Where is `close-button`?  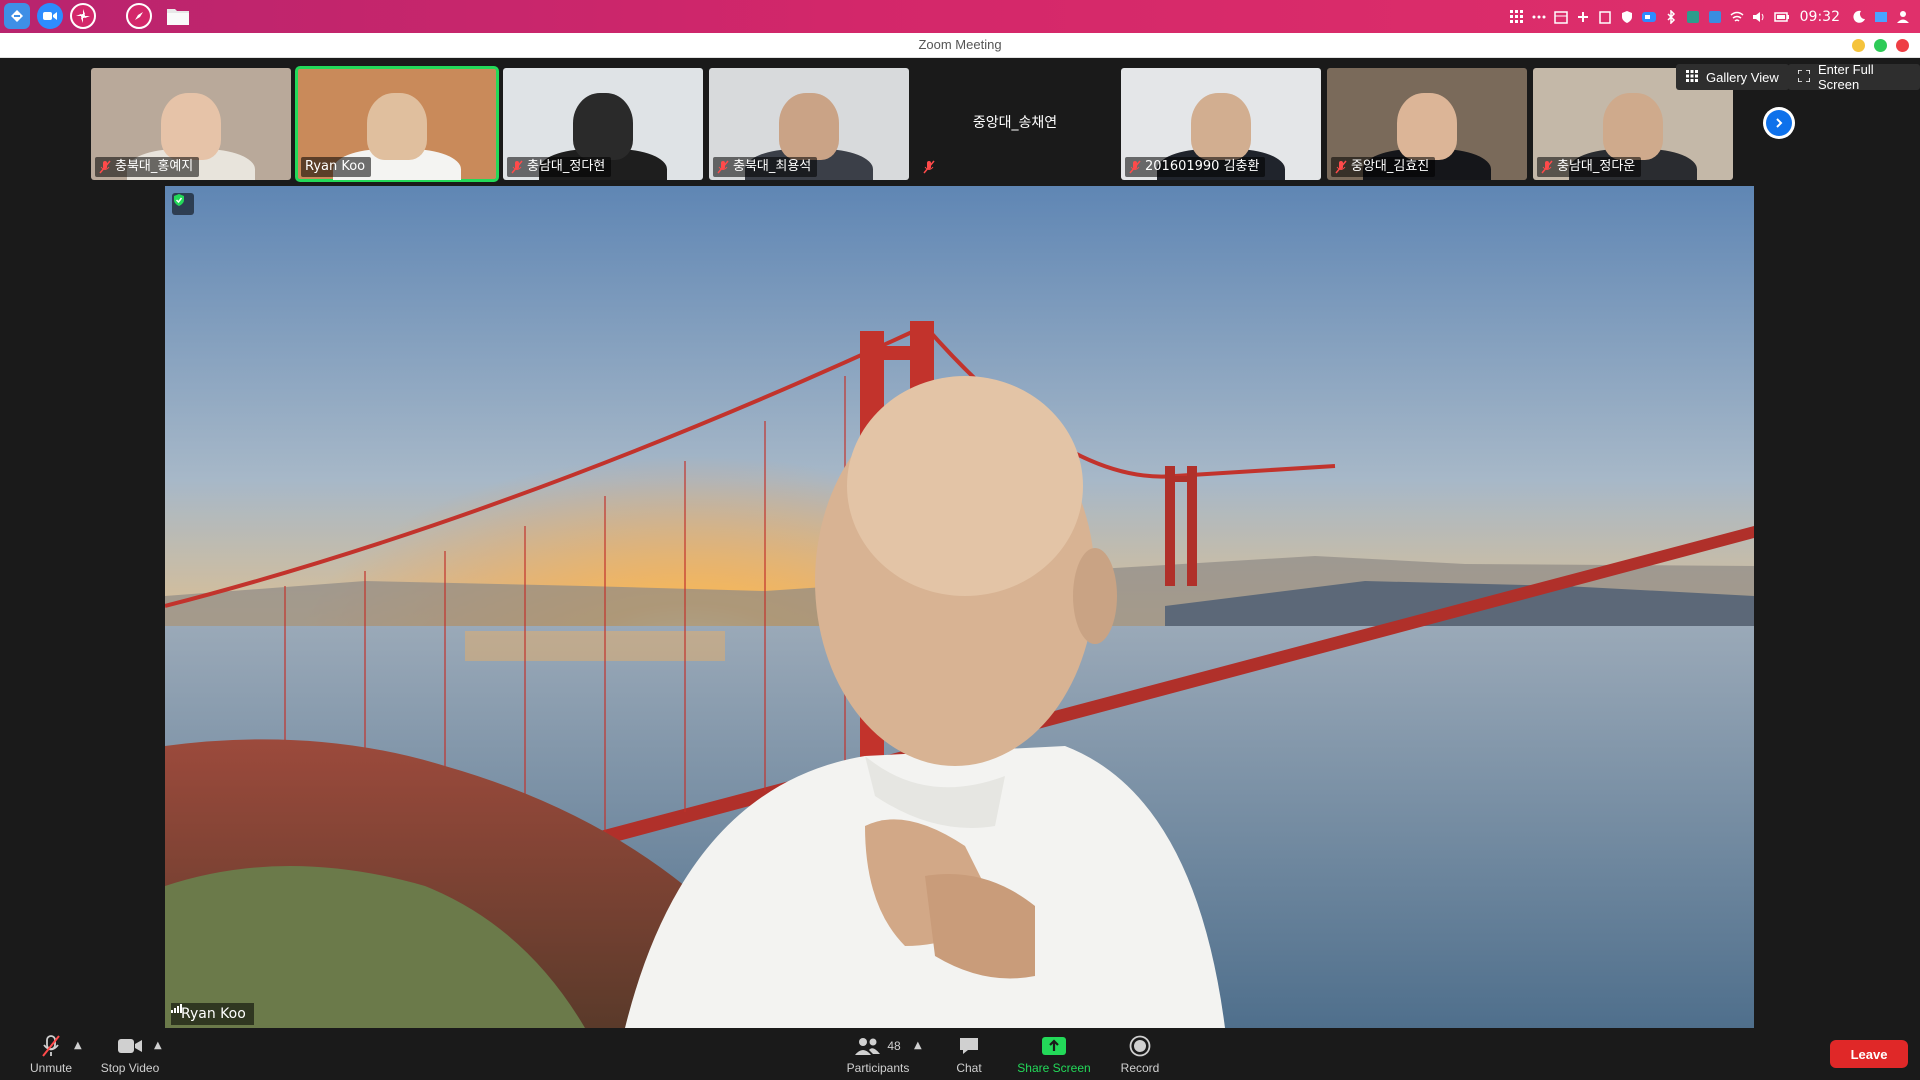
close-button is located at coordinates (1902, 45).